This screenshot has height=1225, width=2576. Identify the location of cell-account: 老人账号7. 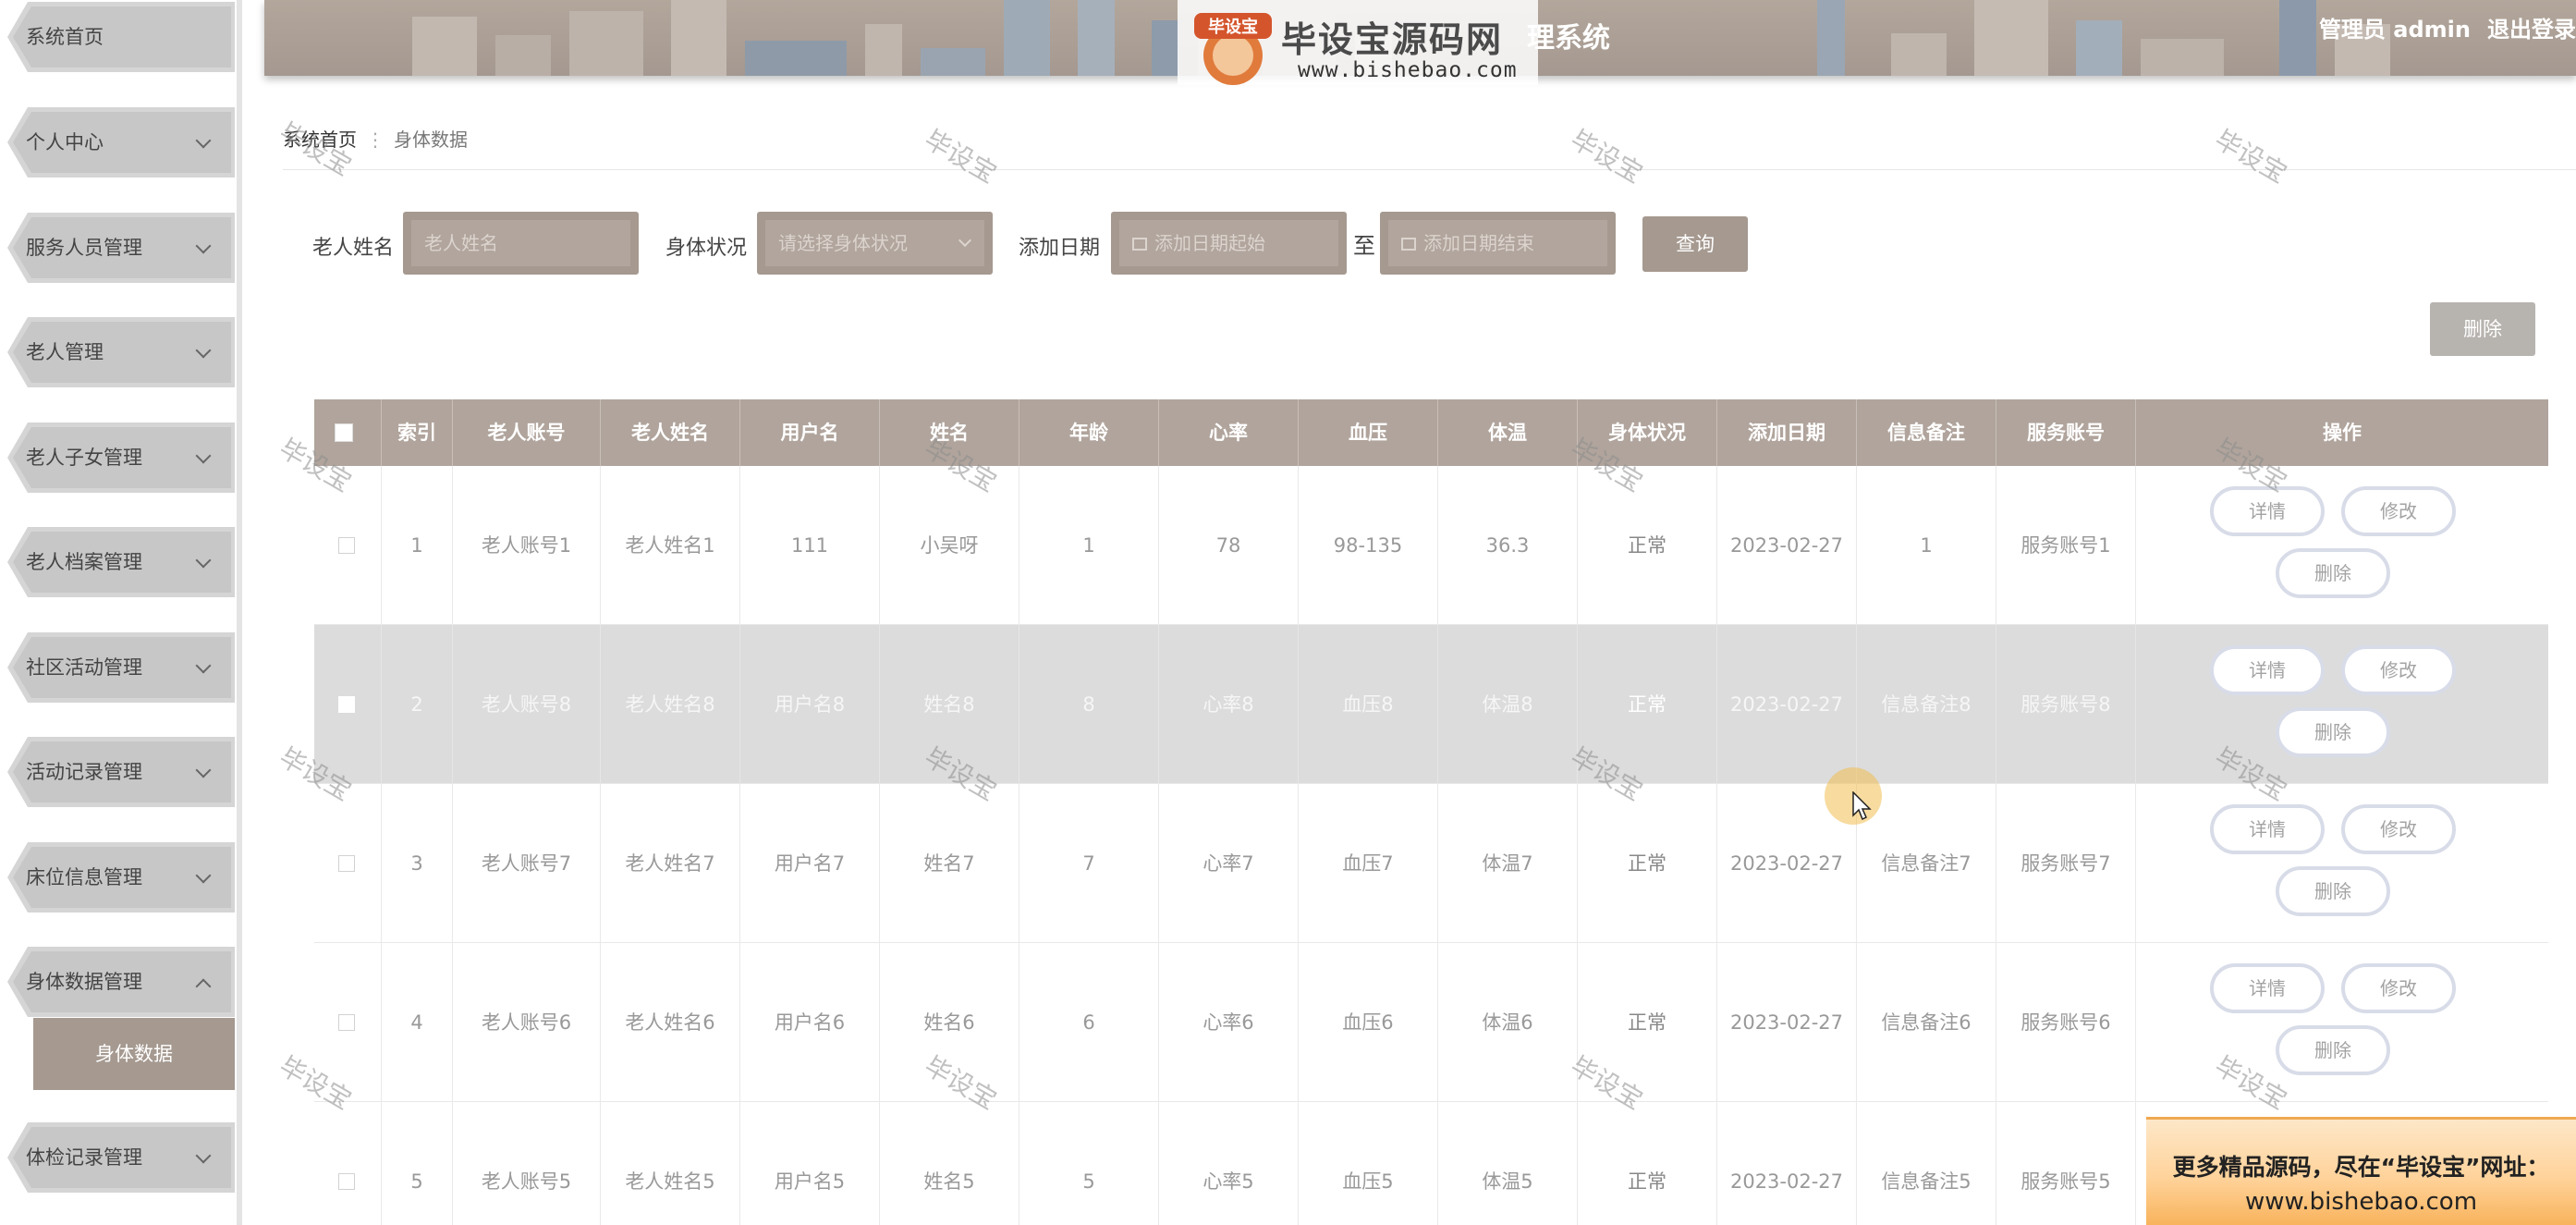
(527, 864).